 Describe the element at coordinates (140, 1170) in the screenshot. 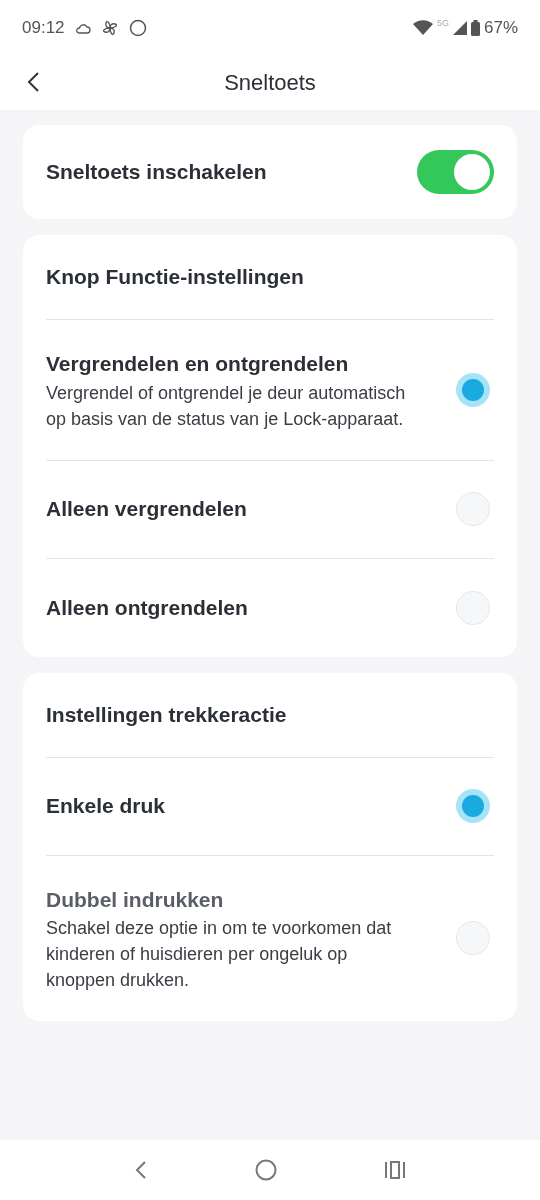

I see `back-icon` at that location.